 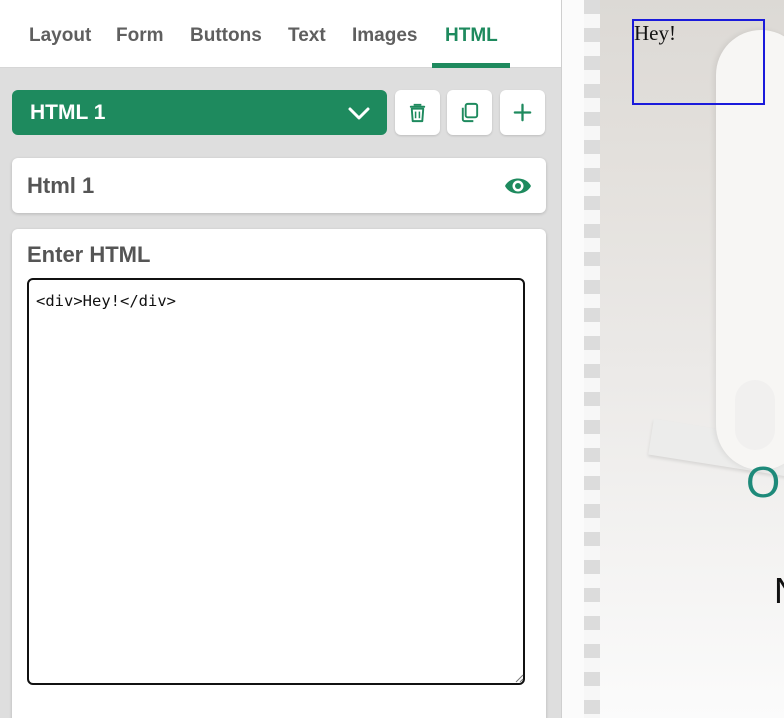 What do you see at coordinates (518, 186) in the screenshot?
I see `eye-icon` at bounding box center [518, 186].